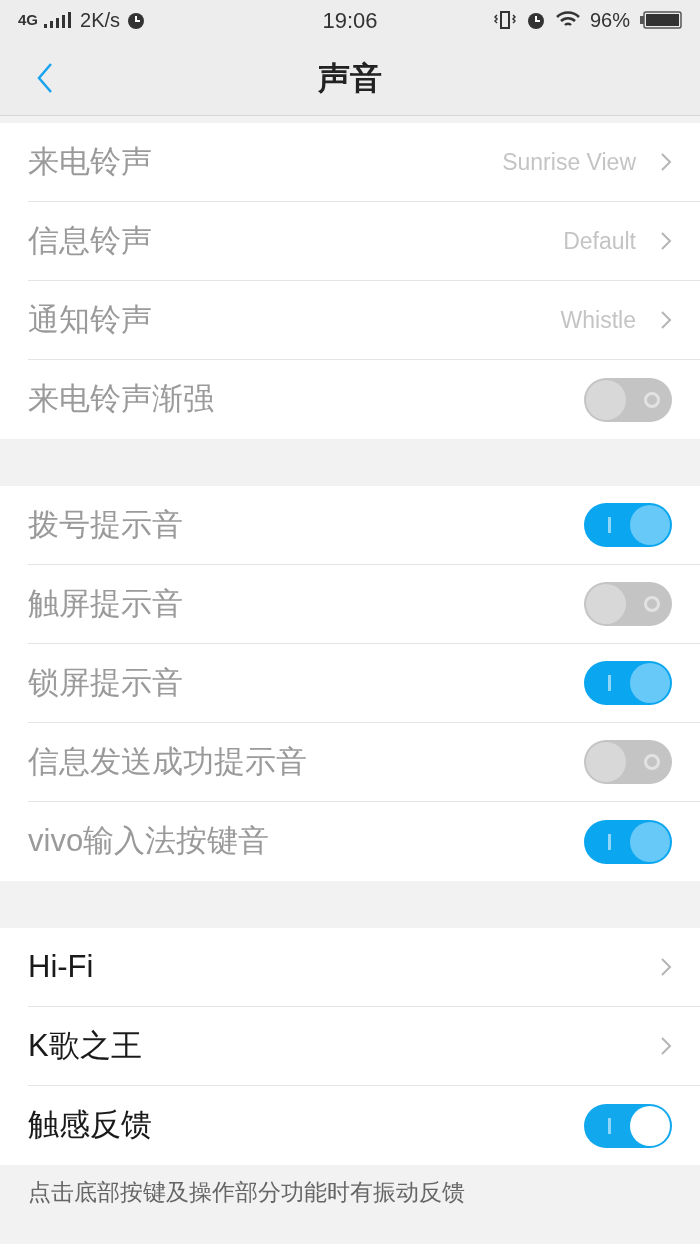 This screenshot has width=700, height=1244. Describe the element at coordinates (106, 603) in the screenshot. I see `row-label: 触屏提示音` at that location.